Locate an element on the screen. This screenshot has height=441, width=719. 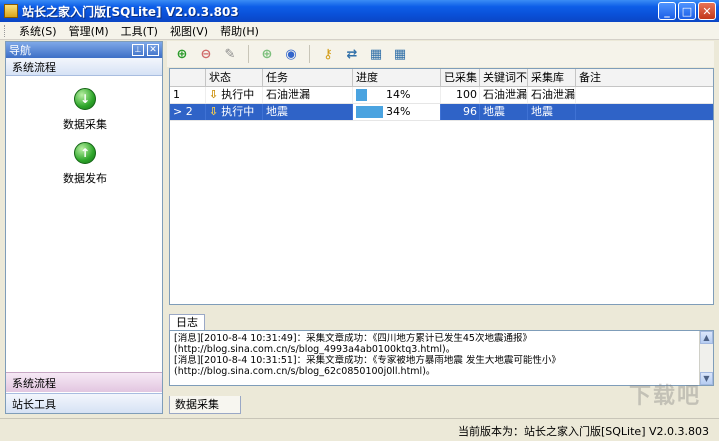
row-task: 石油泄漏 is located at coordinates (308, 95).